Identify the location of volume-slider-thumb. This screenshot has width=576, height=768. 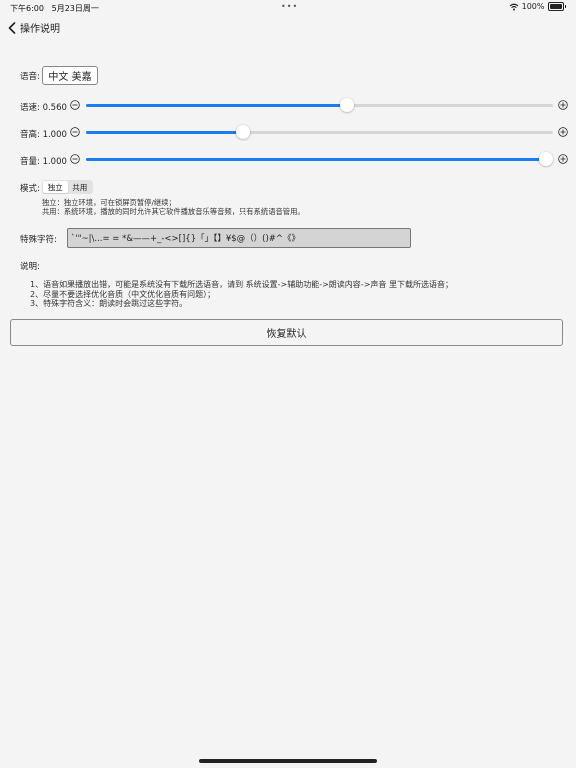
(545, 159).